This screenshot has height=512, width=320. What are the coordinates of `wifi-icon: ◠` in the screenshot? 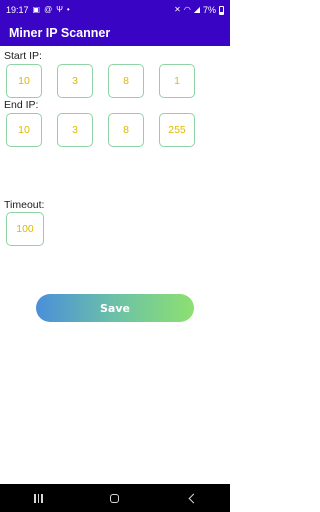 It's located at (187, 9).